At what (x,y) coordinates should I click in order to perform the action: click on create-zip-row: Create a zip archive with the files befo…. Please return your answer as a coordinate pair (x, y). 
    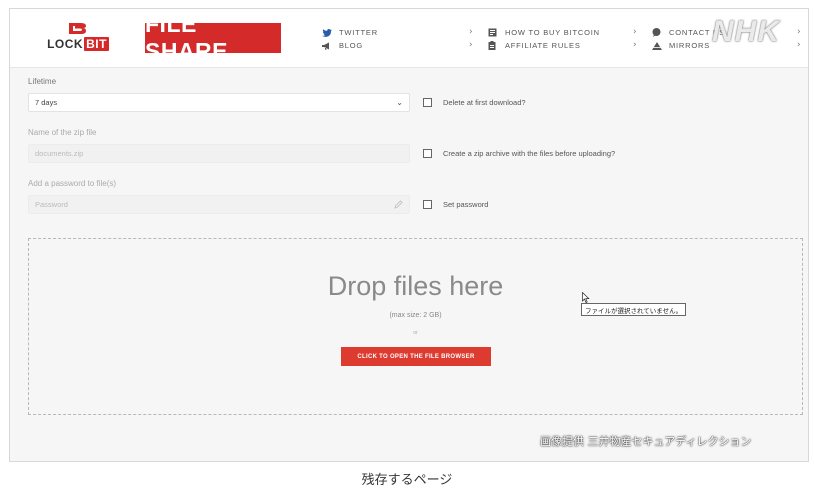
    Looking at the image, I should click on (519, 153).